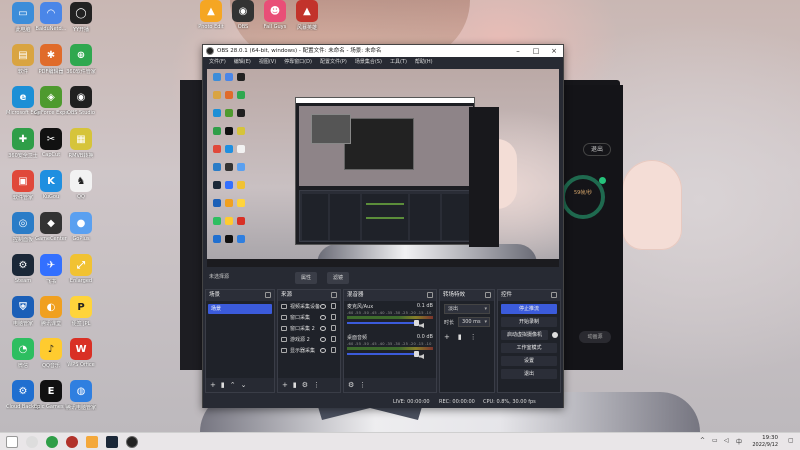  What do you see at coordinates (529, 348) in the screenshot?
I see `studio-mode-button: 工作室模式` at bounding box center [529, 348].